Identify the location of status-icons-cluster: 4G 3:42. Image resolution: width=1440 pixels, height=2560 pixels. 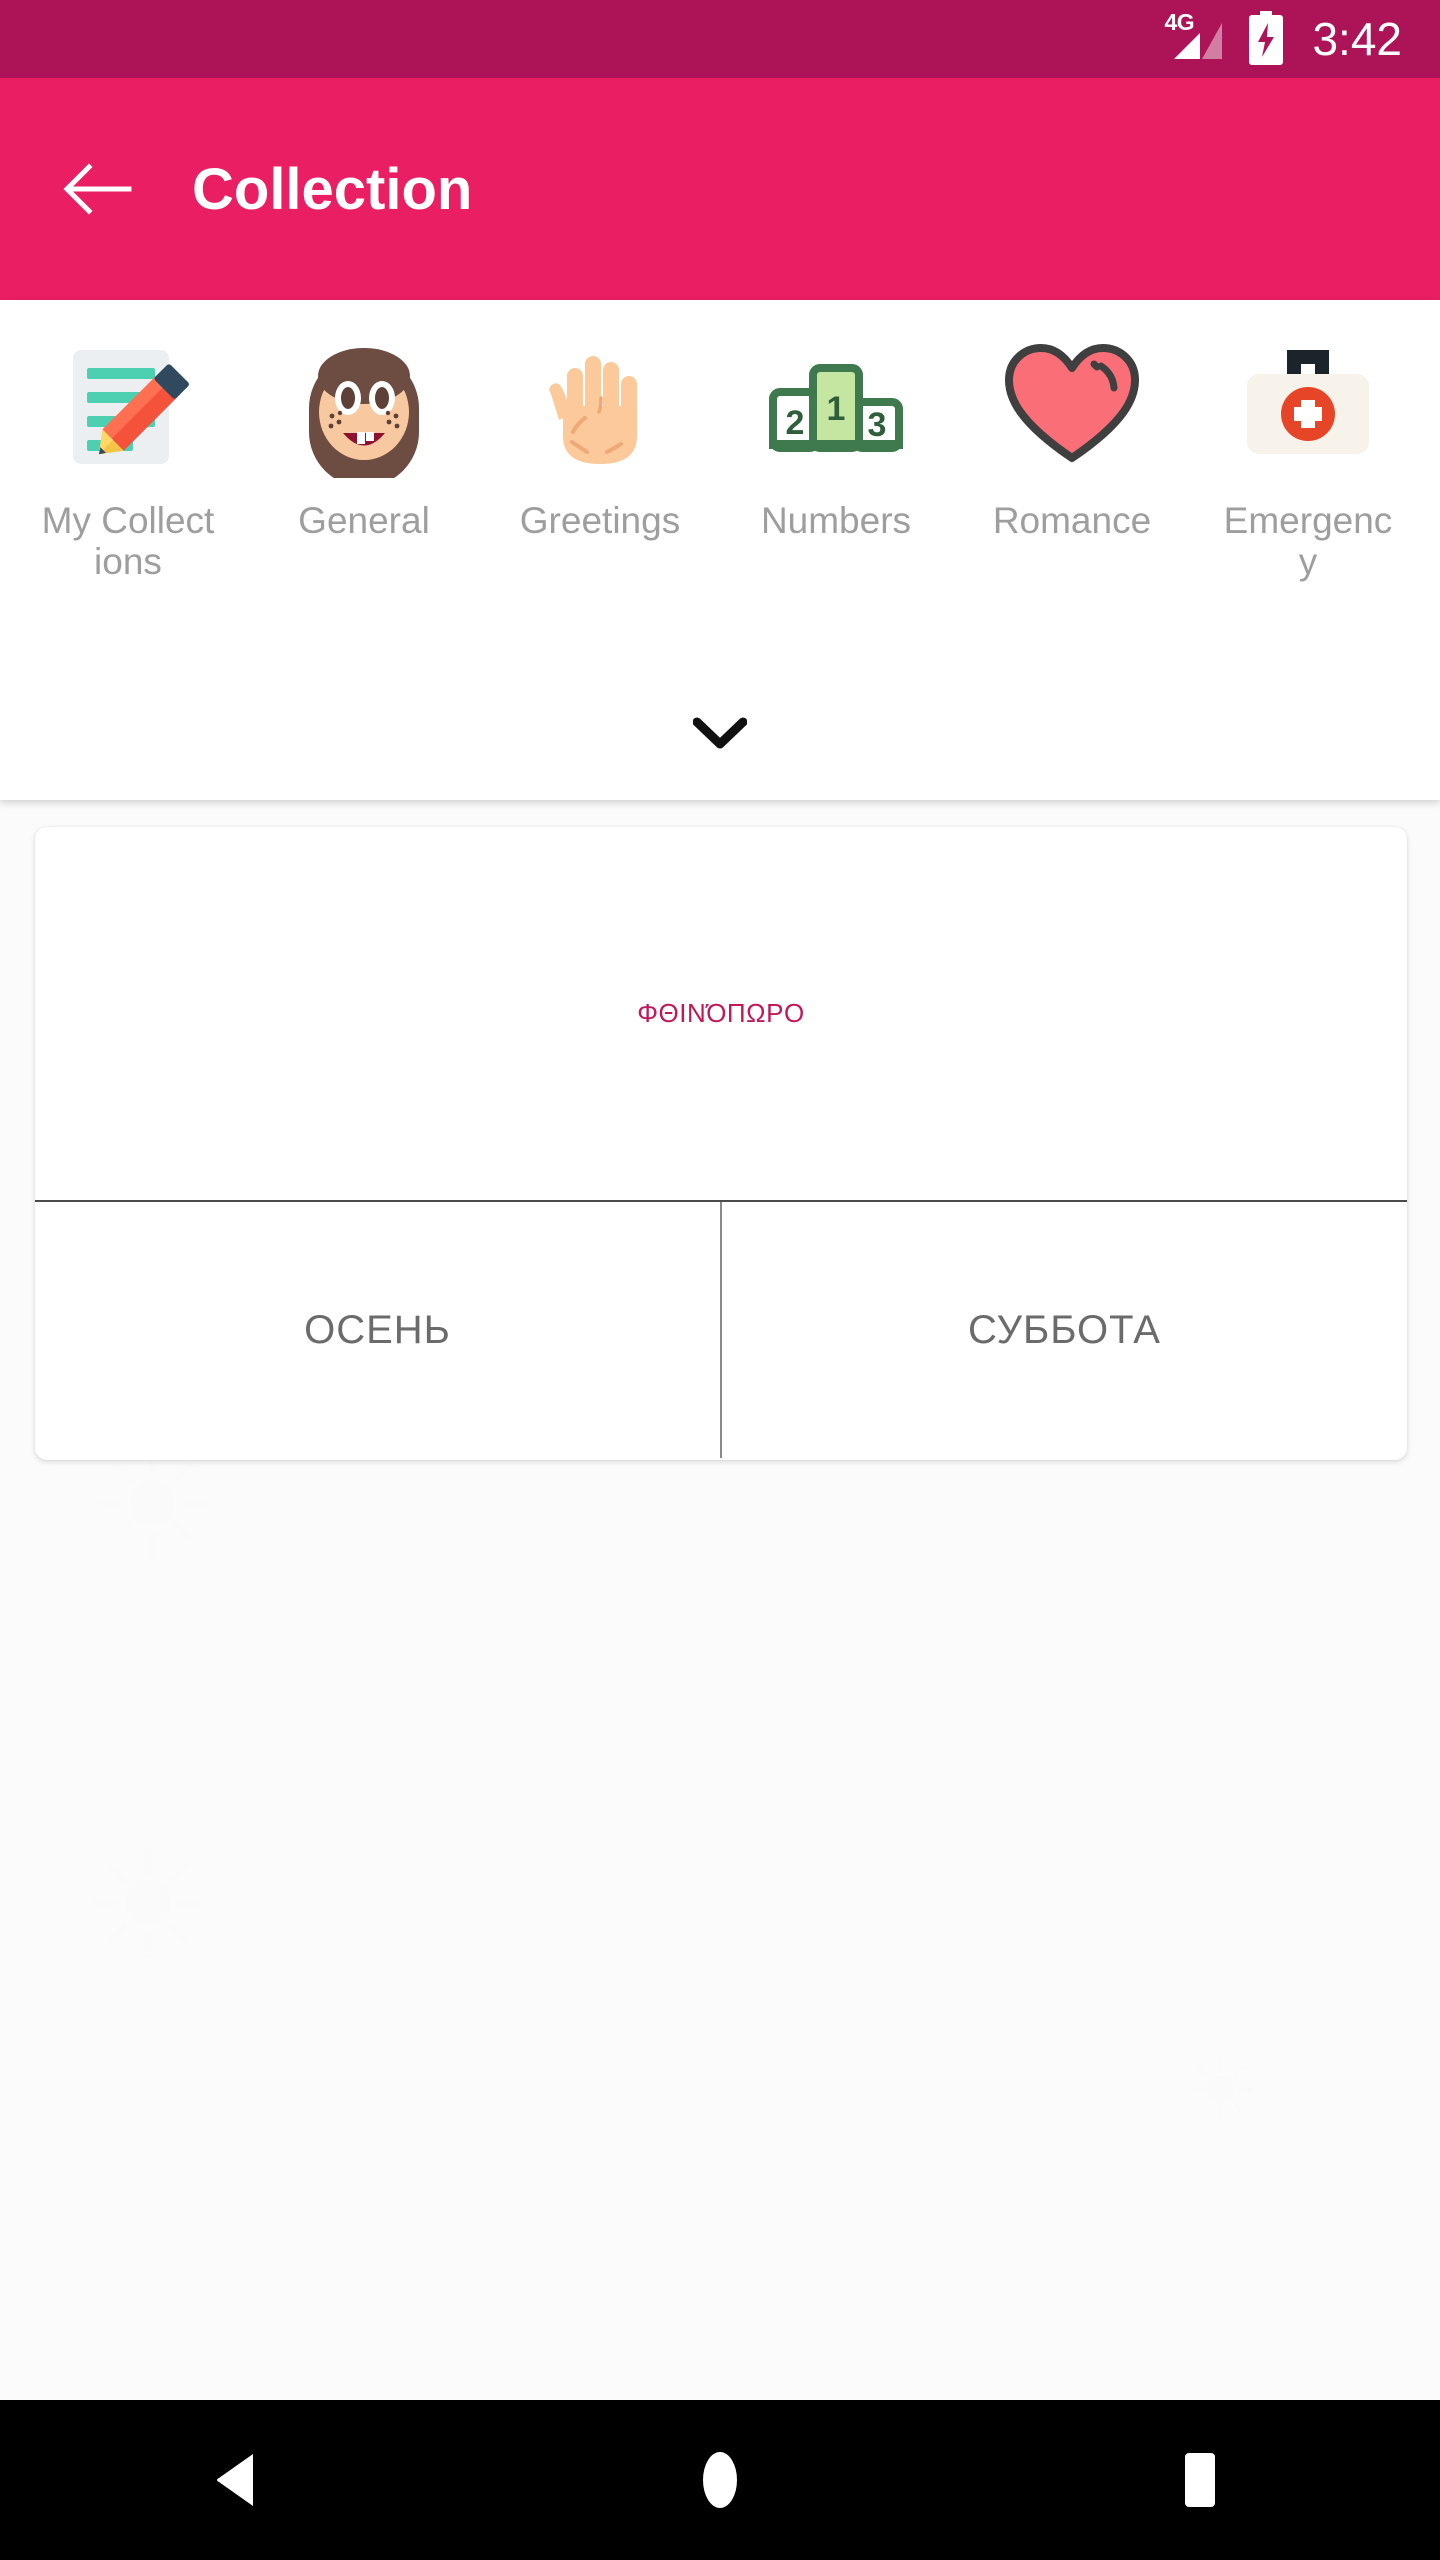
(1282, 39).